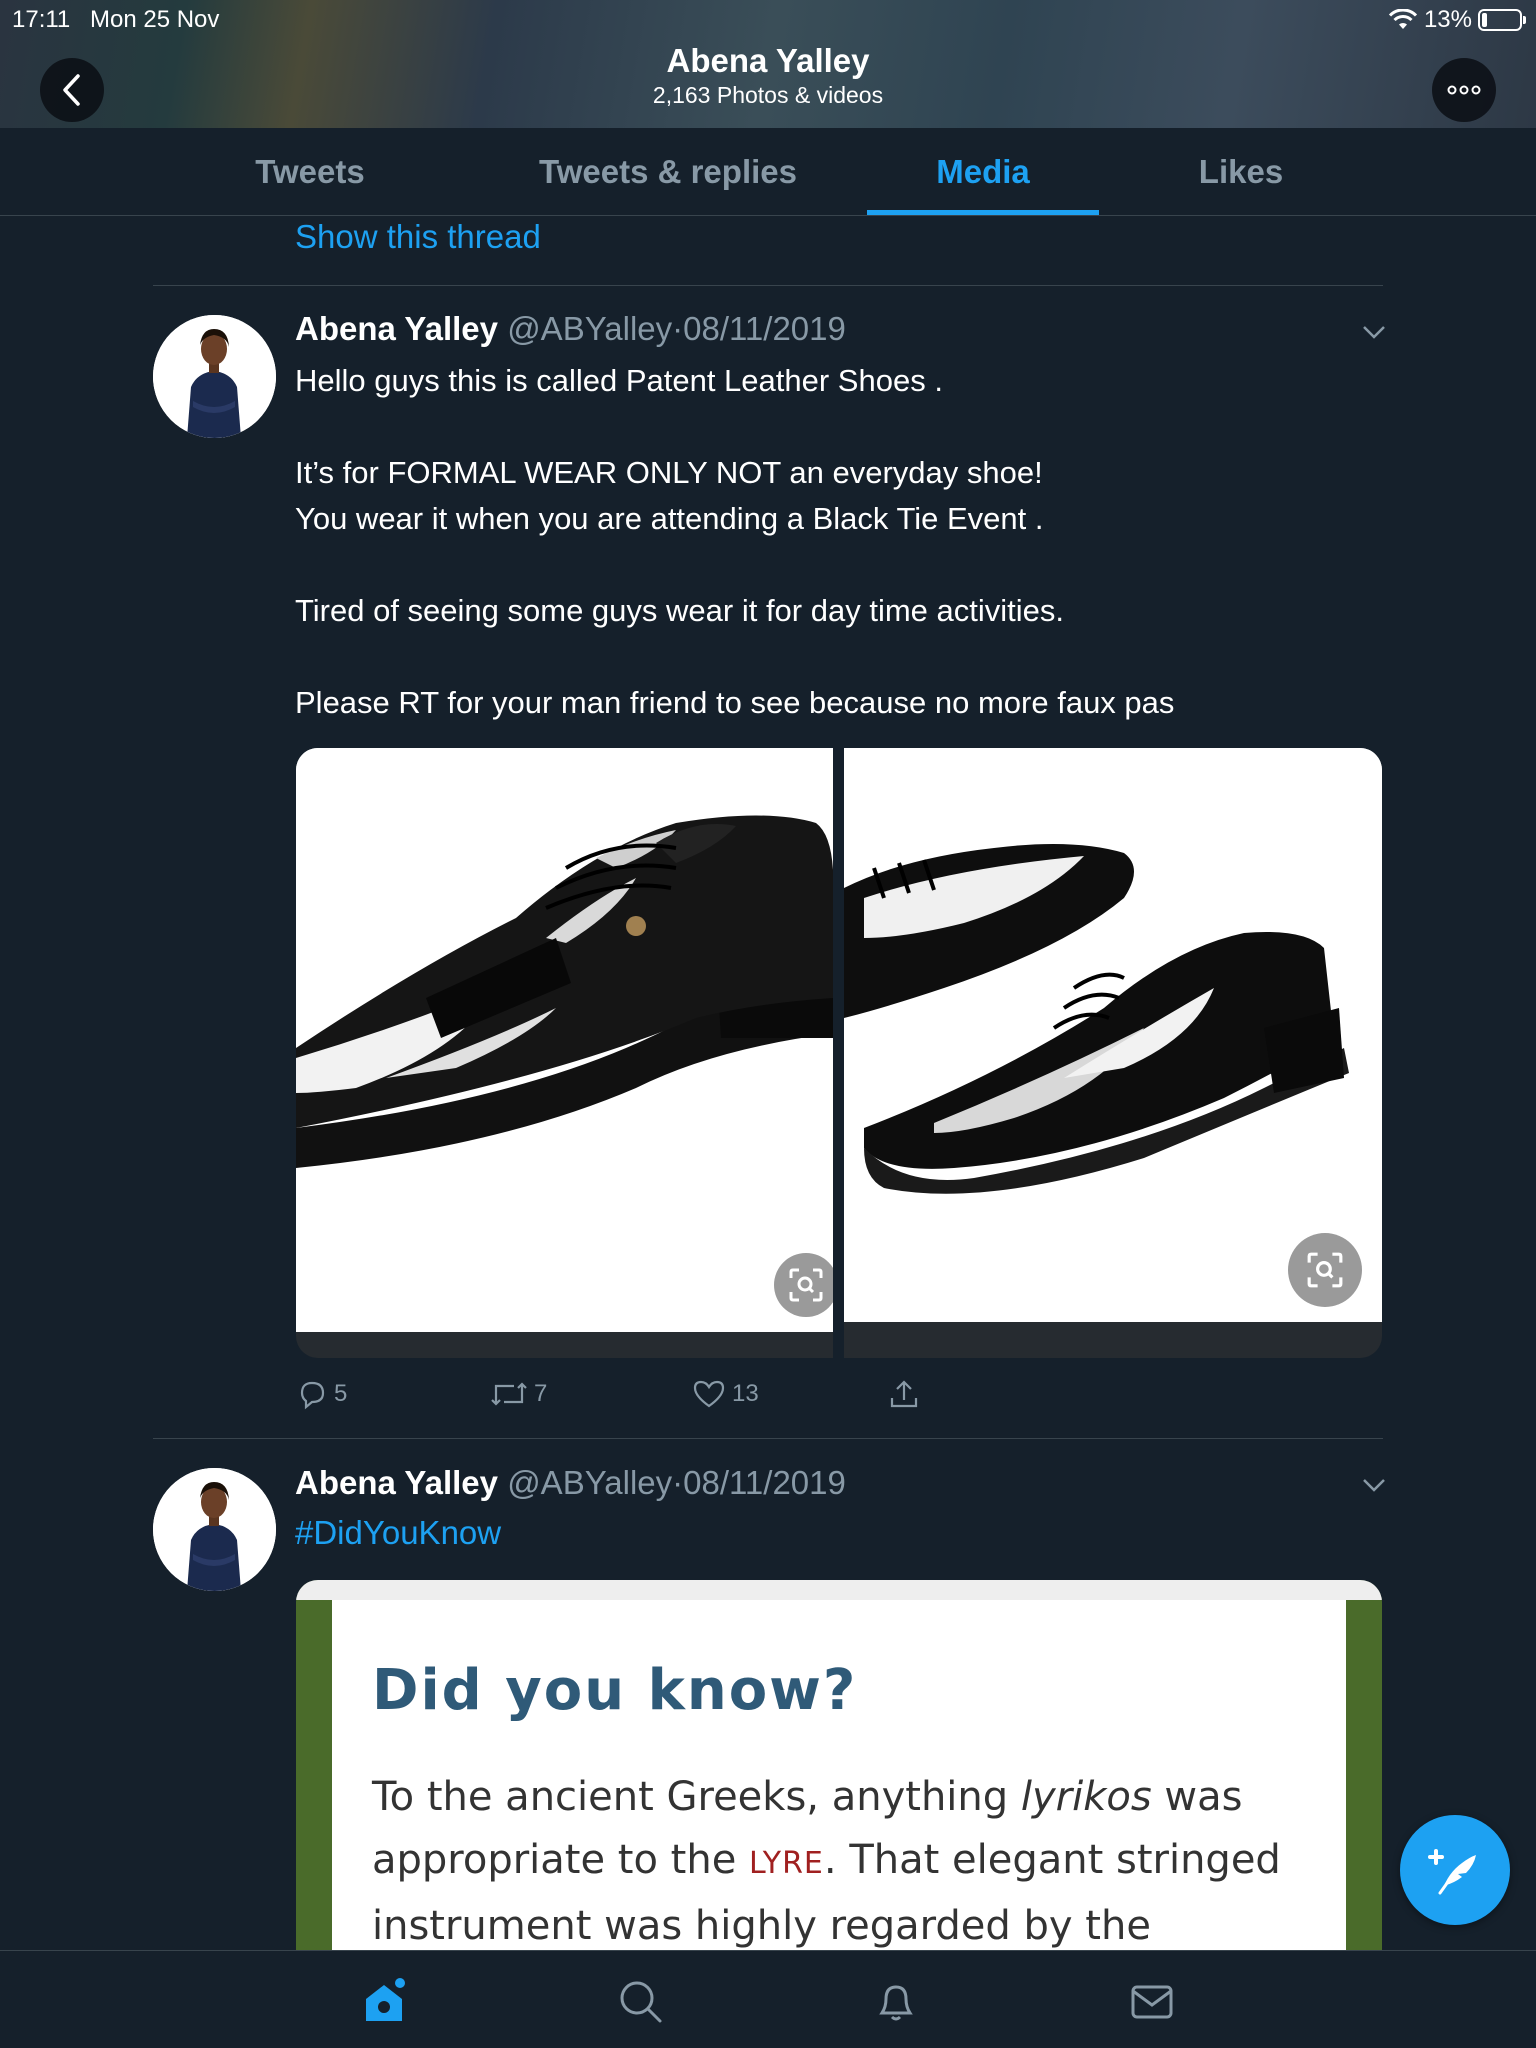  What do you see at coordinates (564, 1040) in the screenshot?
I see `shoe-photo-left` at bounding box center [564, 1040].